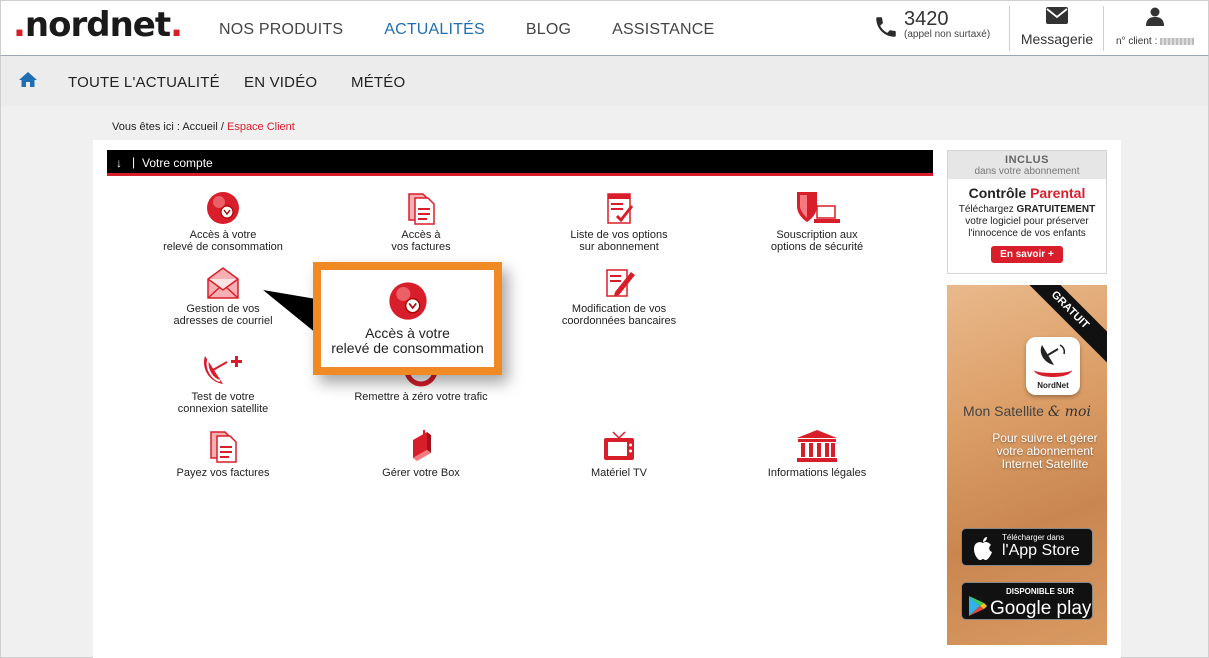 The width and height of the screenshot is (1209, 658). I want to click on subnav-en-video: EN VIDÉO, so click(280, 82).